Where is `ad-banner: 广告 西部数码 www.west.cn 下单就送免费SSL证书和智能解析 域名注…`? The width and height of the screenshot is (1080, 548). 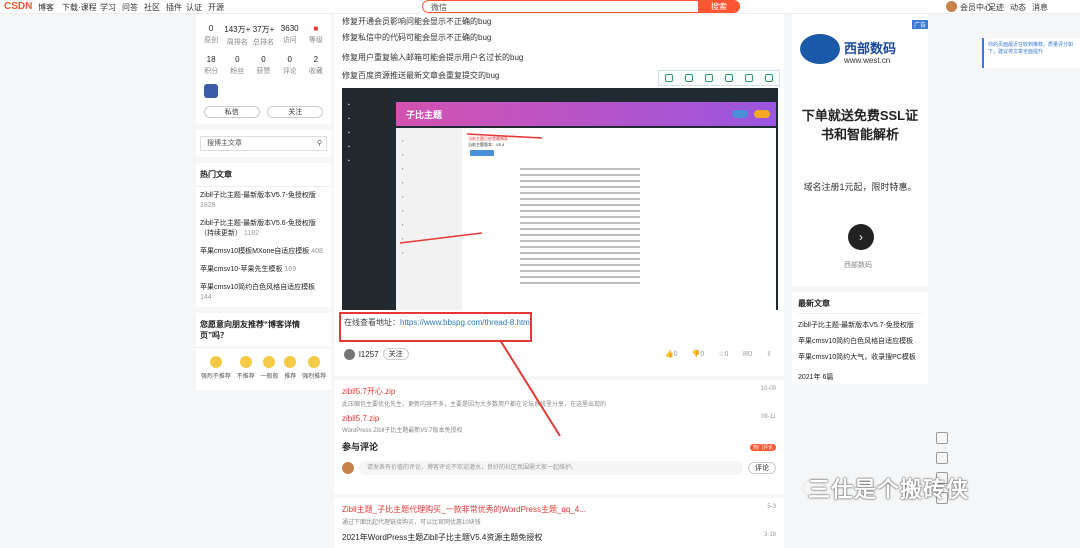
ad-banner: 广告 西部数码 www.west.cn 下单就送免费SSL证书和智能解析 域名注… is located at coordinates (860, 150).